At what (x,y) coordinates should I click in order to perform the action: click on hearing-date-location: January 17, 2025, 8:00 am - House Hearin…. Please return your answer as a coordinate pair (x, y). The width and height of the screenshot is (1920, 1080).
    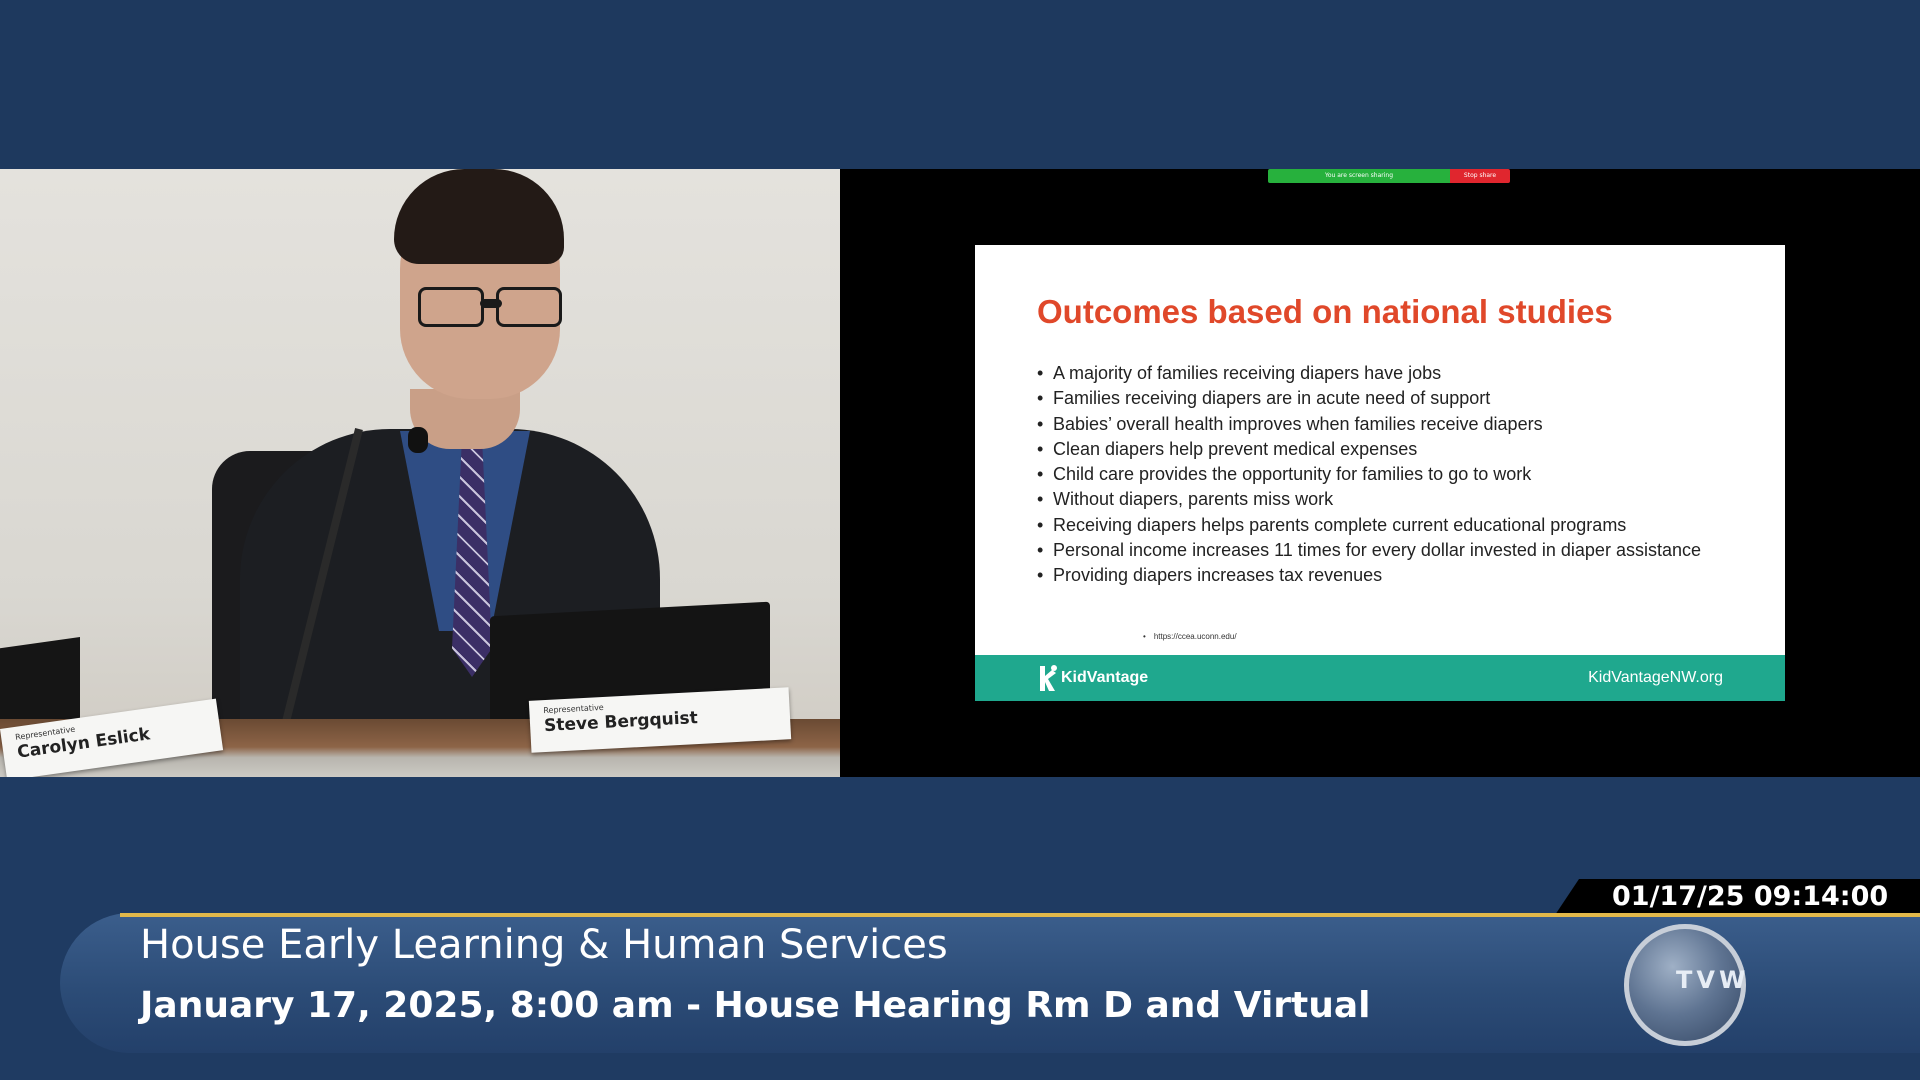
    Looking at the image, I should click on (755, 1005).